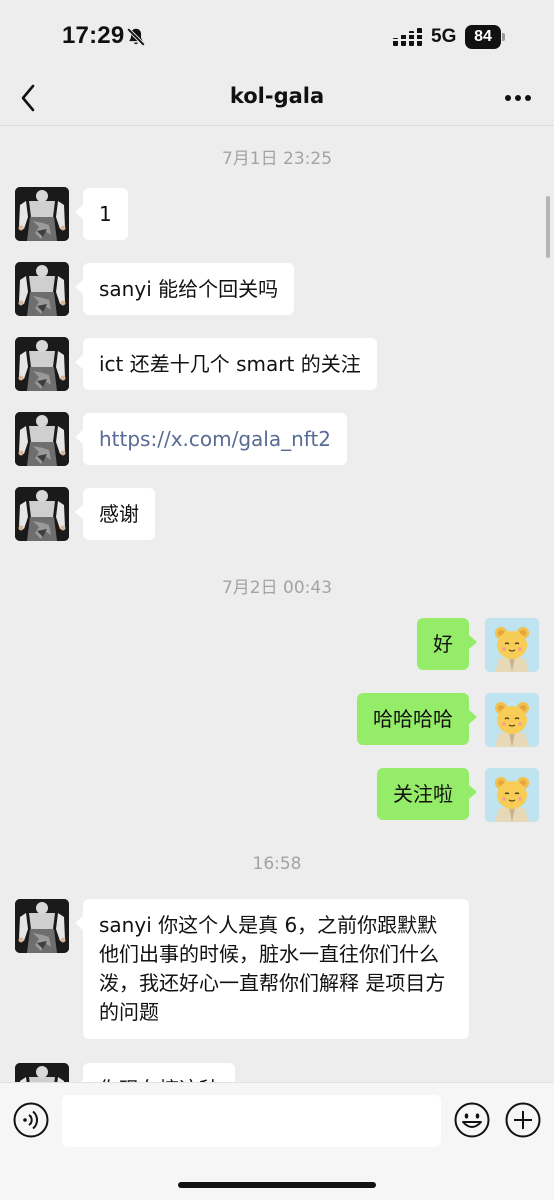 The width and height of the screenshot is (554, 1200). I want to click on battery-tip, so click(503, 37).